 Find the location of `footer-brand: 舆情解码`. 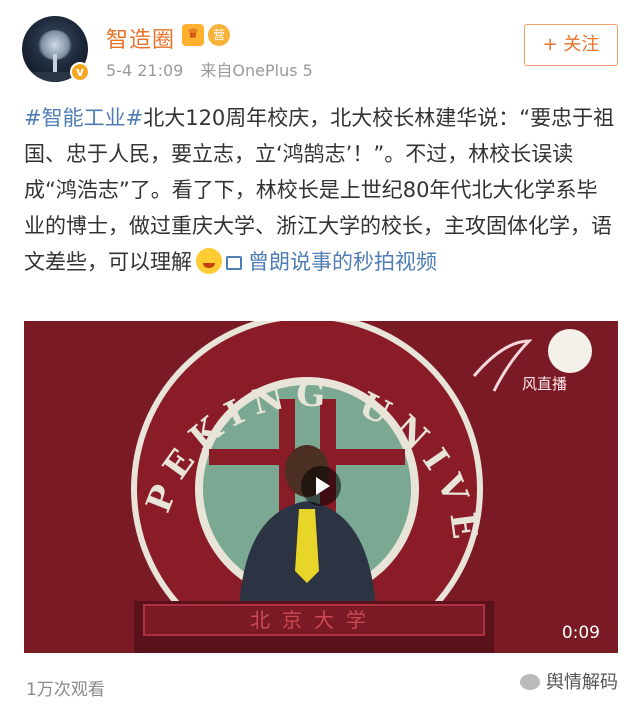

footer-brand: 舆情解码 is located at coordinates (569, 681).